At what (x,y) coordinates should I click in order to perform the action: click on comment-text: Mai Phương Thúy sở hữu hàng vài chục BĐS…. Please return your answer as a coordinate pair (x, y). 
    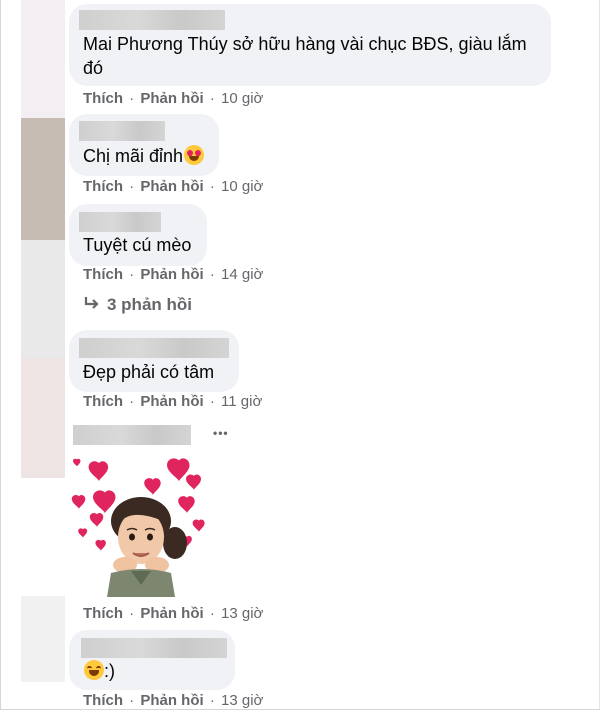
    Looking at the image, I should click on (305, 56).